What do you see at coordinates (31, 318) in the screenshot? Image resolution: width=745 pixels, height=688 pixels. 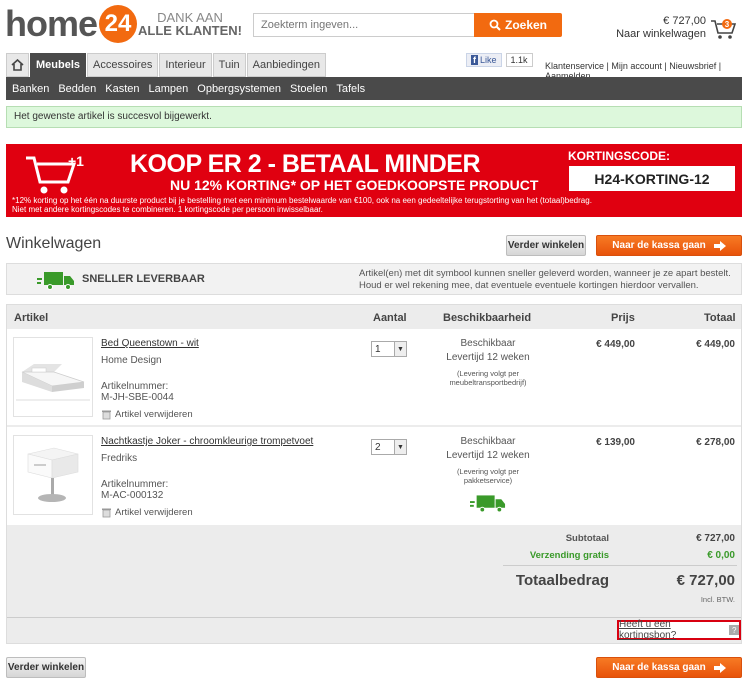 I see `header-article: Artikel` at bounding box center [31, 318].